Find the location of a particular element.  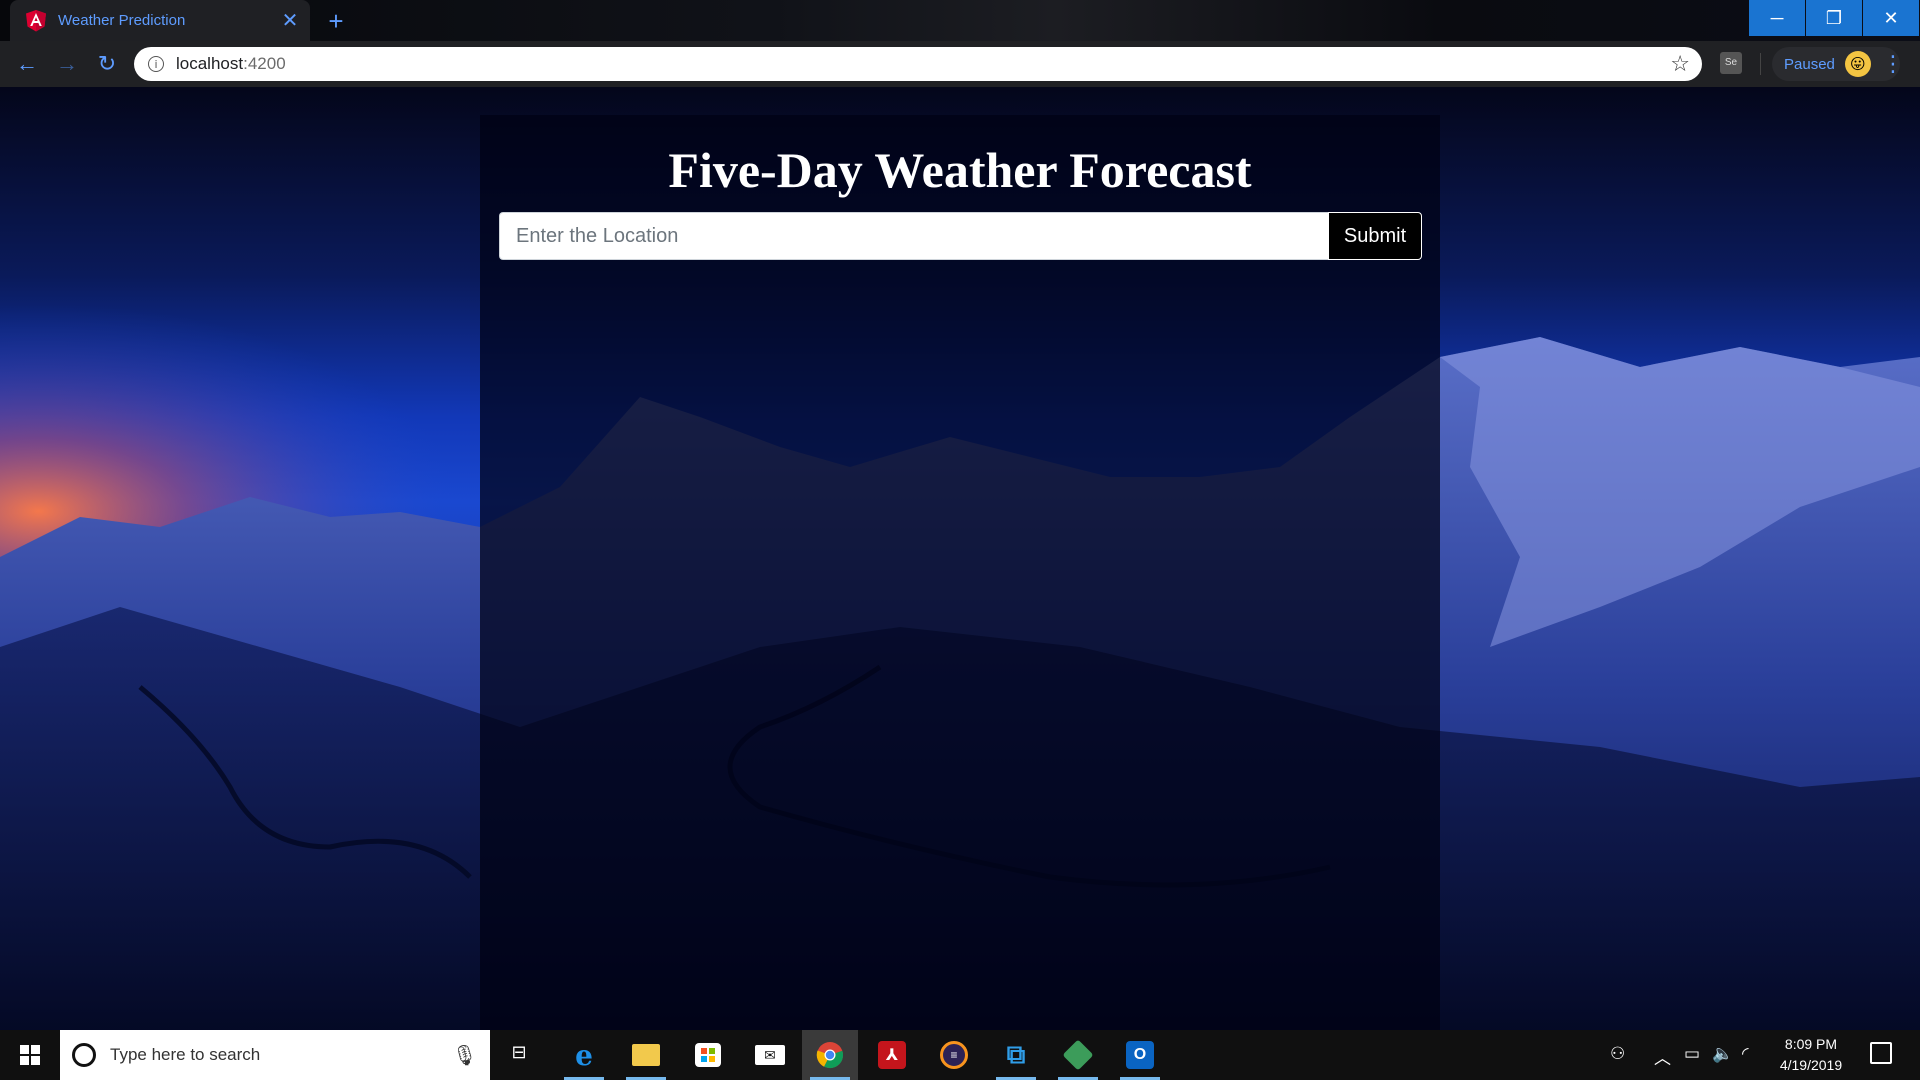

taskbar-mail: ✉ is located at coordinates (770, 1055).